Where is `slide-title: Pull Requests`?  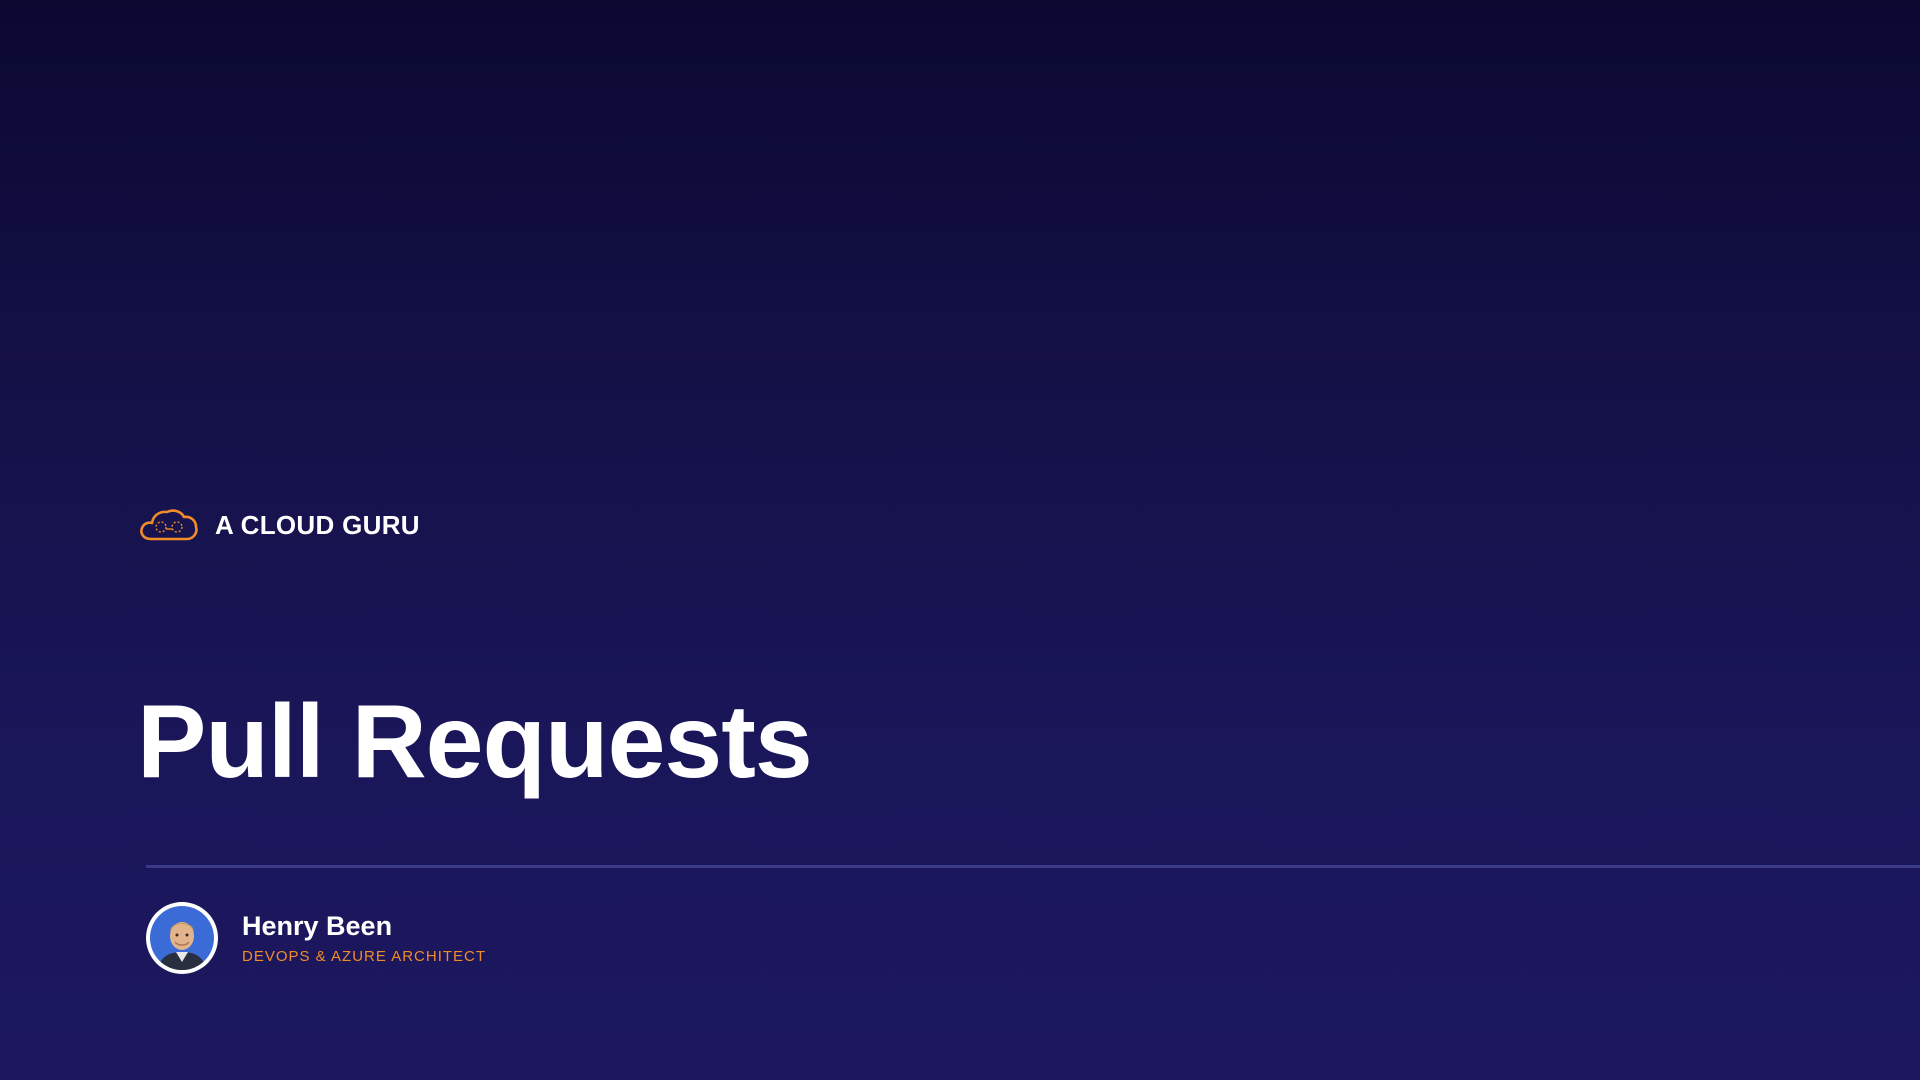 slide-title: Pull Requests is located at coordinates (475, 742).